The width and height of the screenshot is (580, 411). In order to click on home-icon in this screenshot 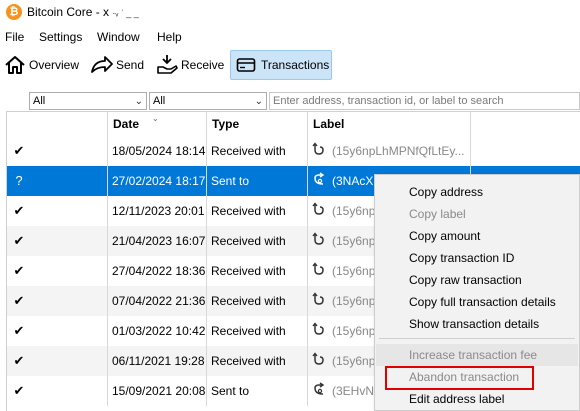, I will do `click(15, 65)`.